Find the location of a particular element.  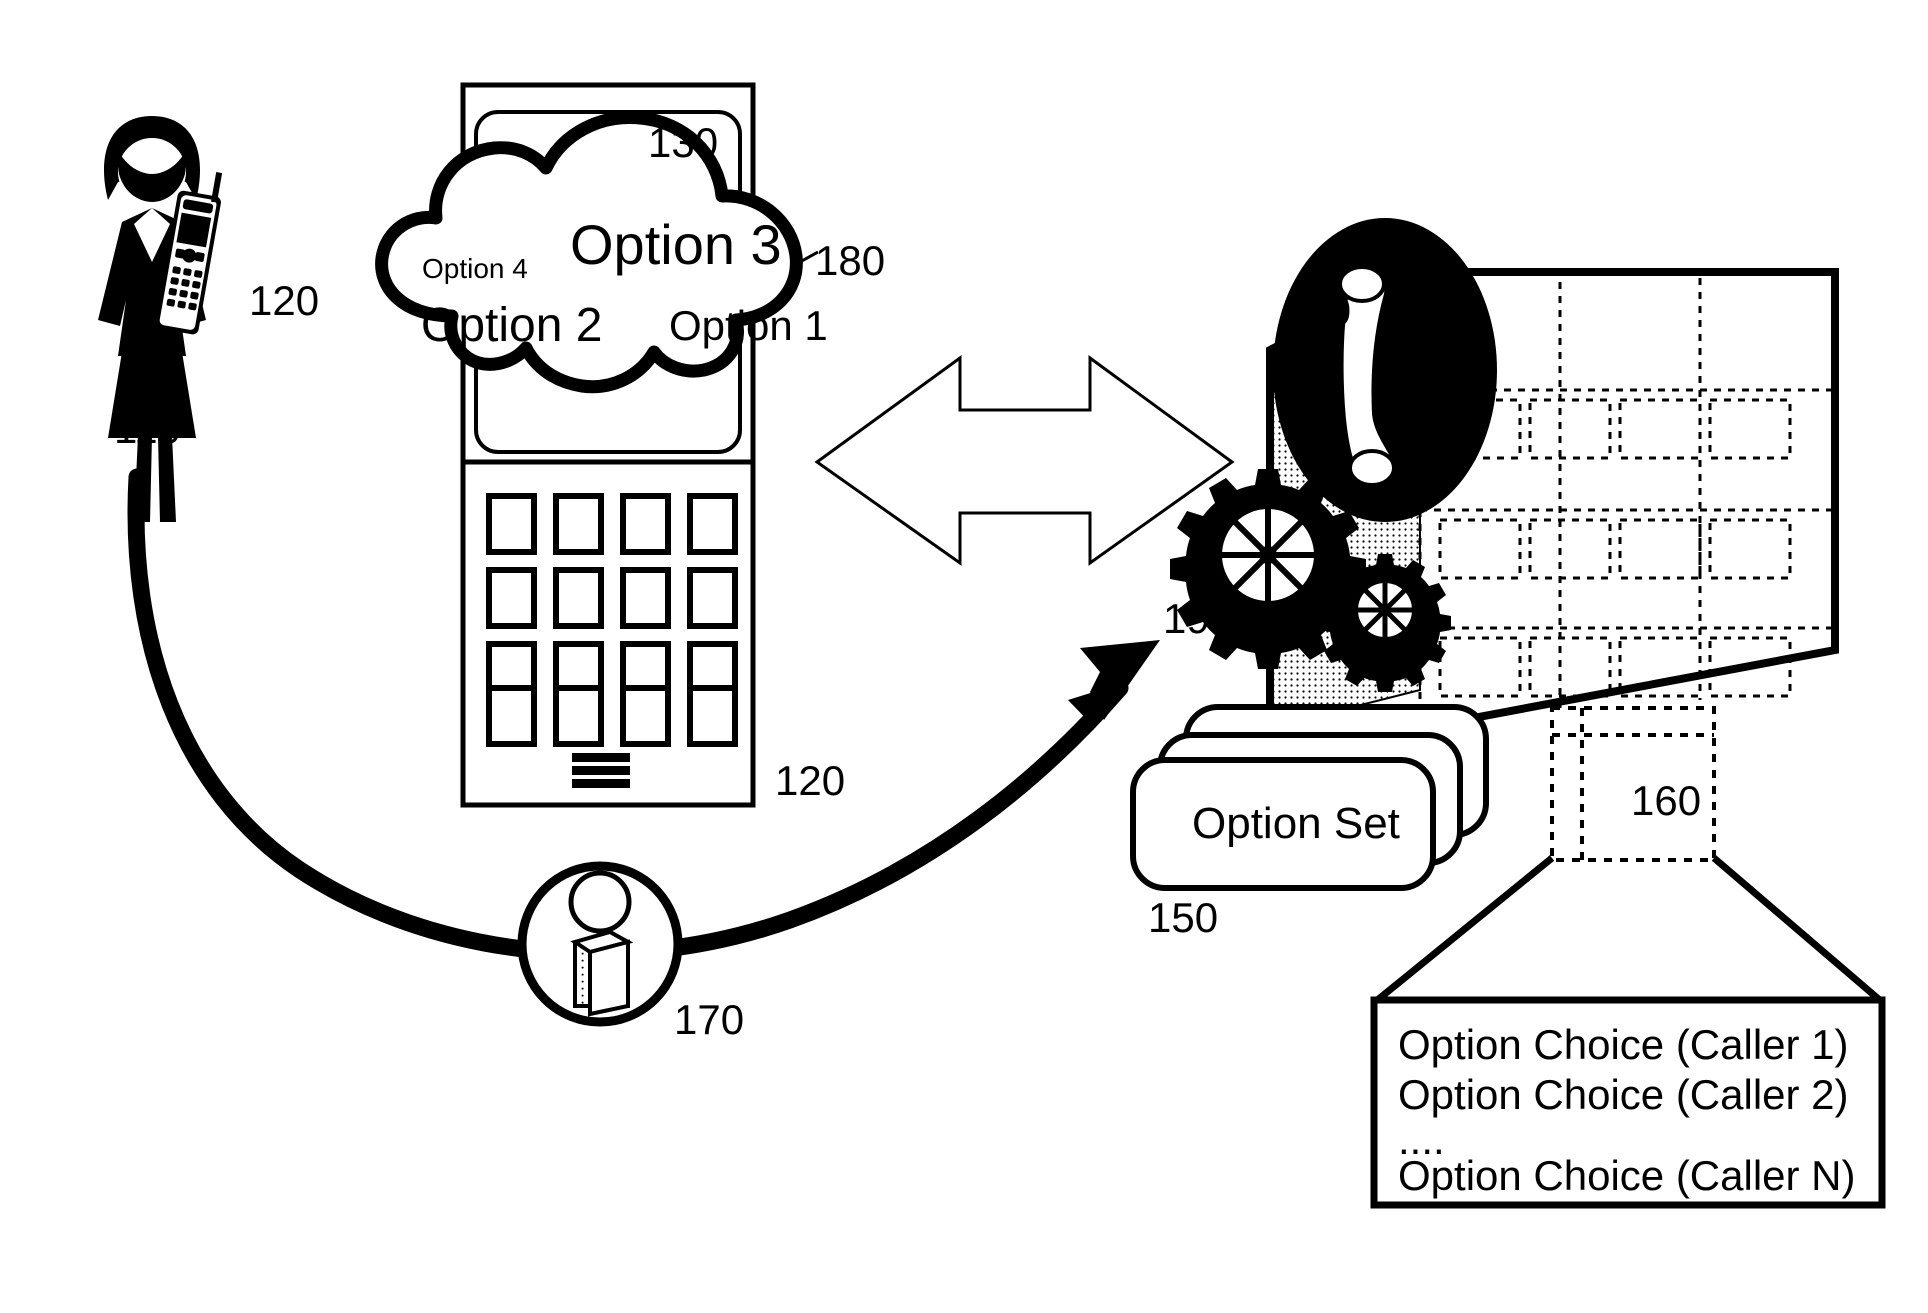

ref-num-mobile-bottom: 120 is located at coordinates (810, 780).